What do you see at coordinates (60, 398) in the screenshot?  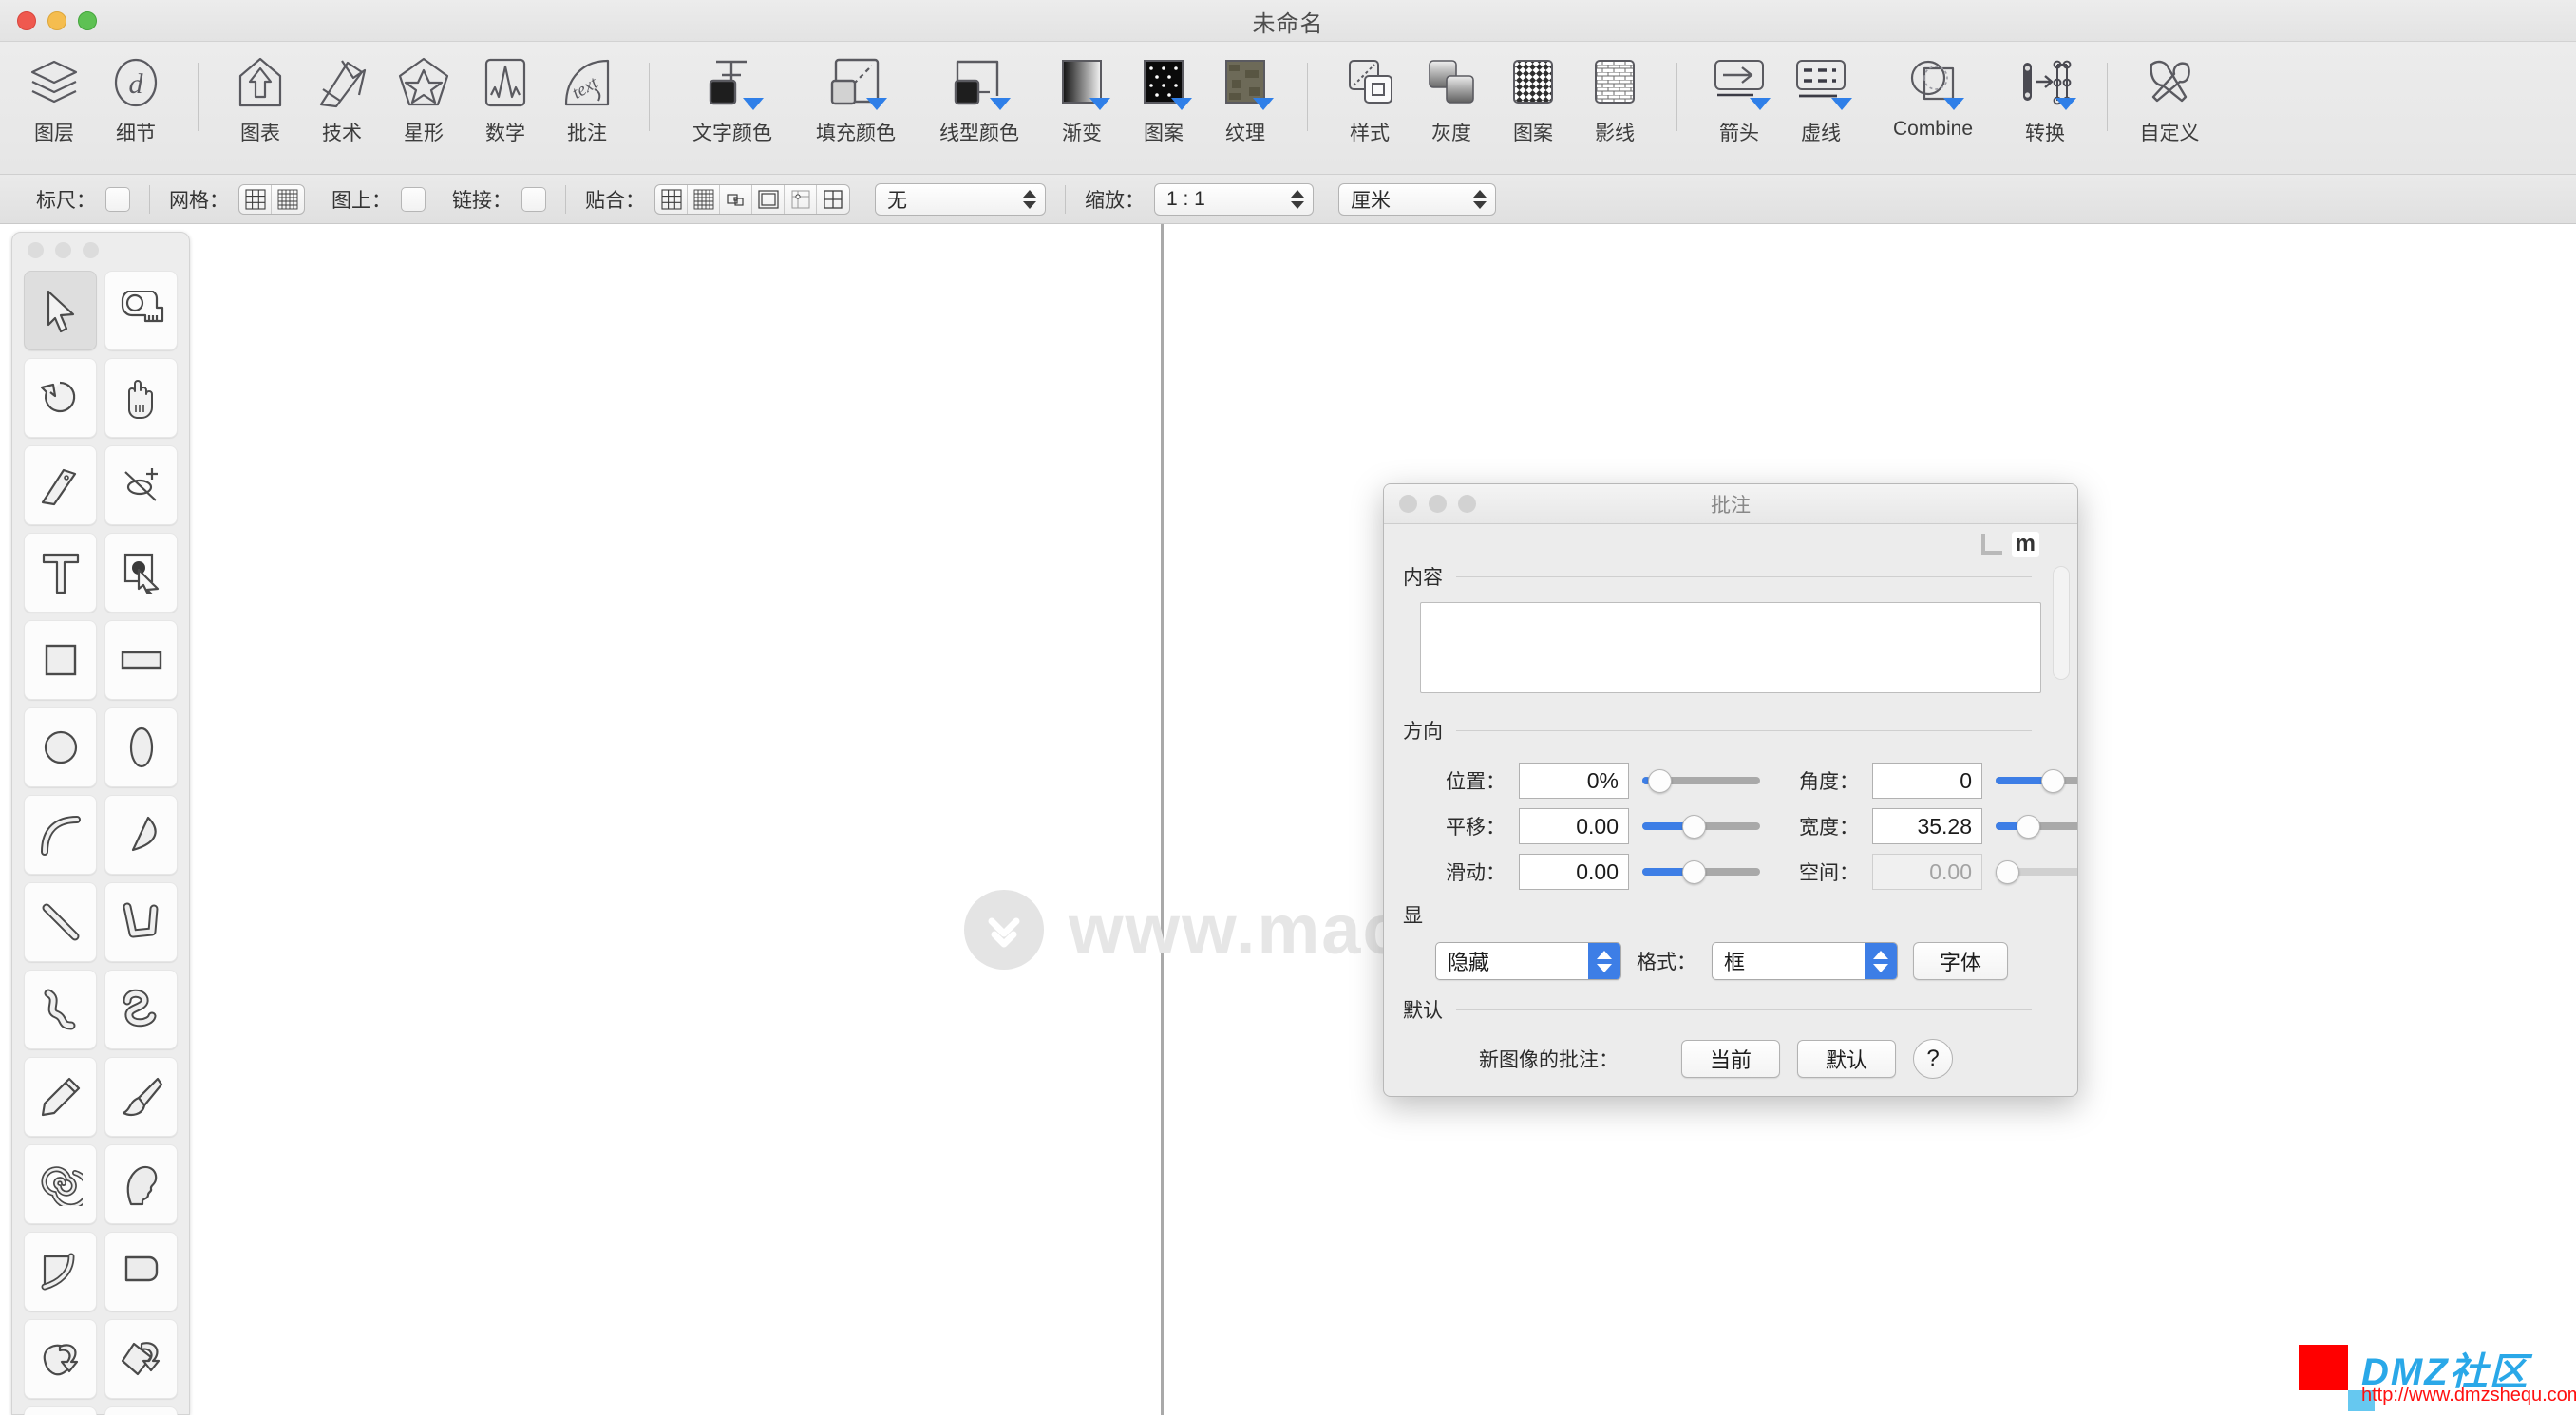 I see `rotate-undo-tool` at bounding box center [60, 398].